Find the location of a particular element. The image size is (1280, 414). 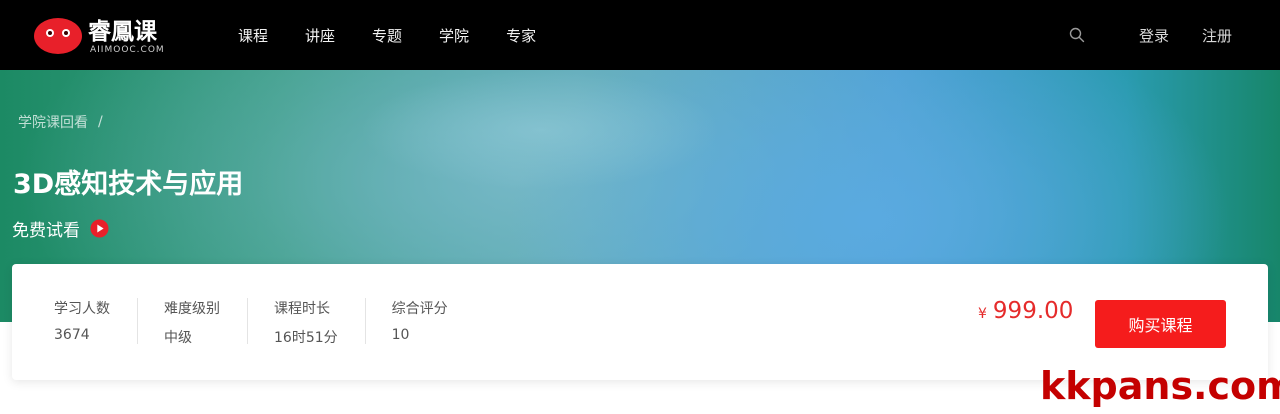

stat-label: 综合评分 is located at coordinates (419, 309).